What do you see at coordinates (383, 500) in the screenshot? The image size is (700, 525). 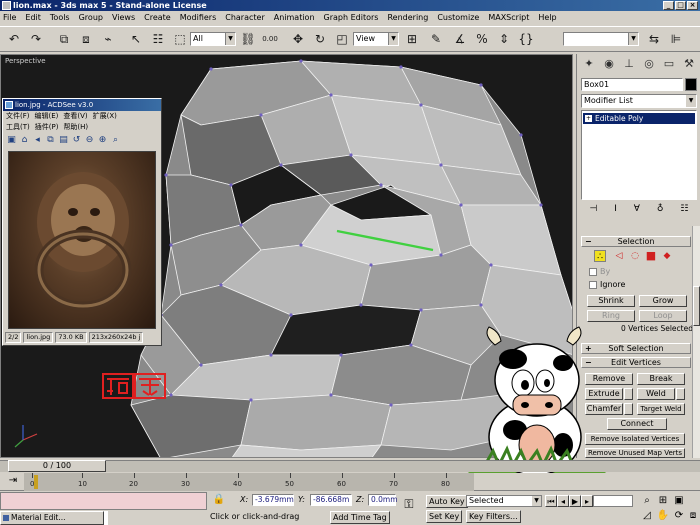 I see `z-coordinate-field: 0.0mm` at bounding box center [383, 500].